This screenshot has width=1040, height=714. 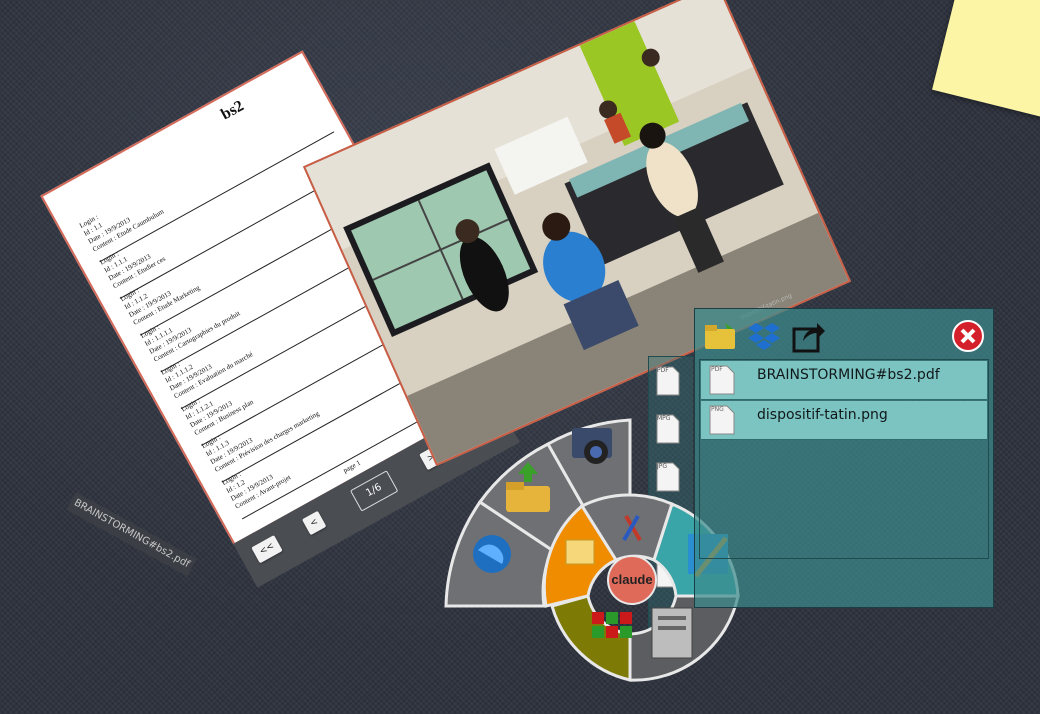 I want to click on prev-page-button: <, so click(x=314, y=523).